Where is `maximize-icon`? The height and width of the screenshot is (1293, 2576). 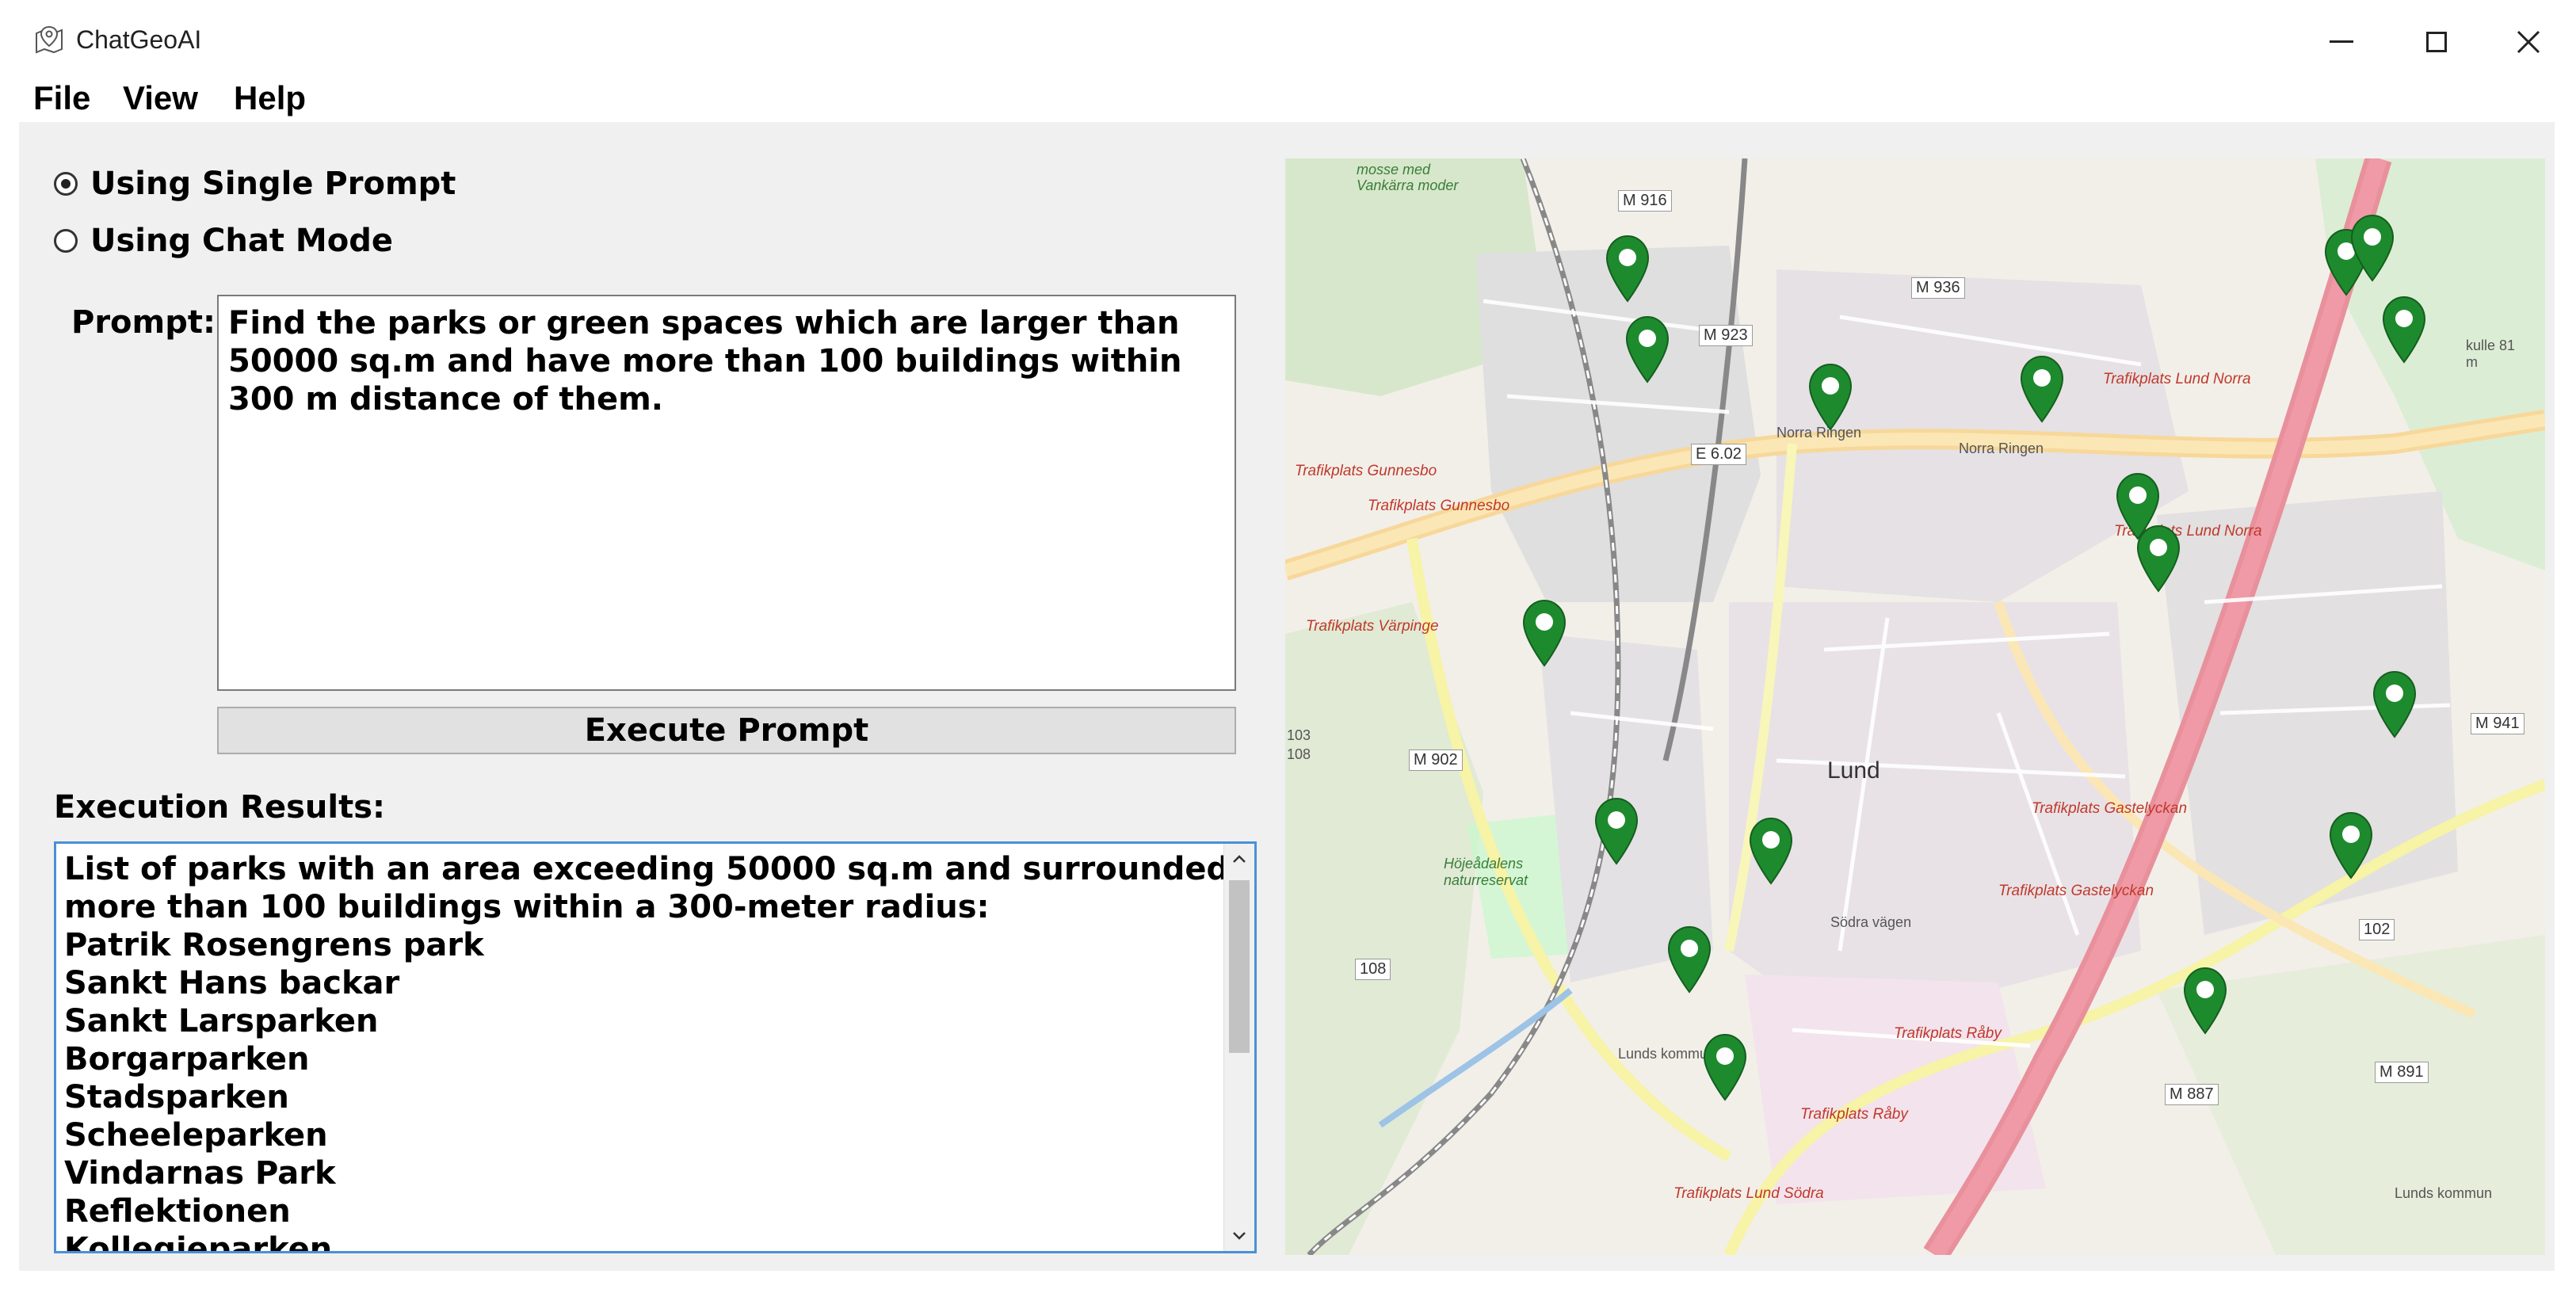
maximize-icon is located at coordinates (2436, 42).